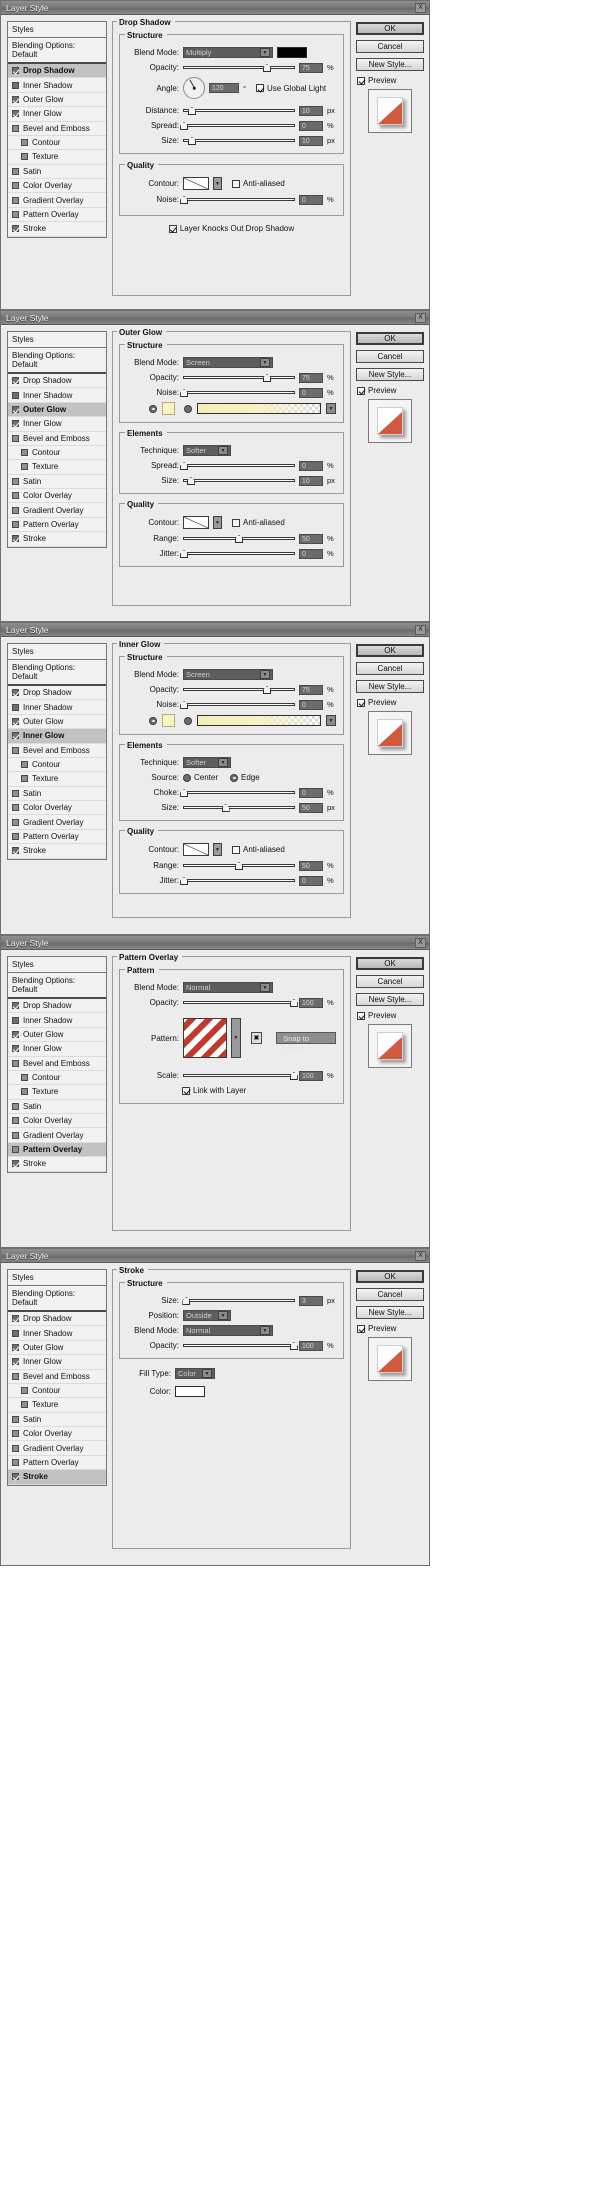 This screenshot has width=600, height=2205. Describe the element at coordinates (311, 199) in the screenshot. I see `noise-input: 0` at that location.